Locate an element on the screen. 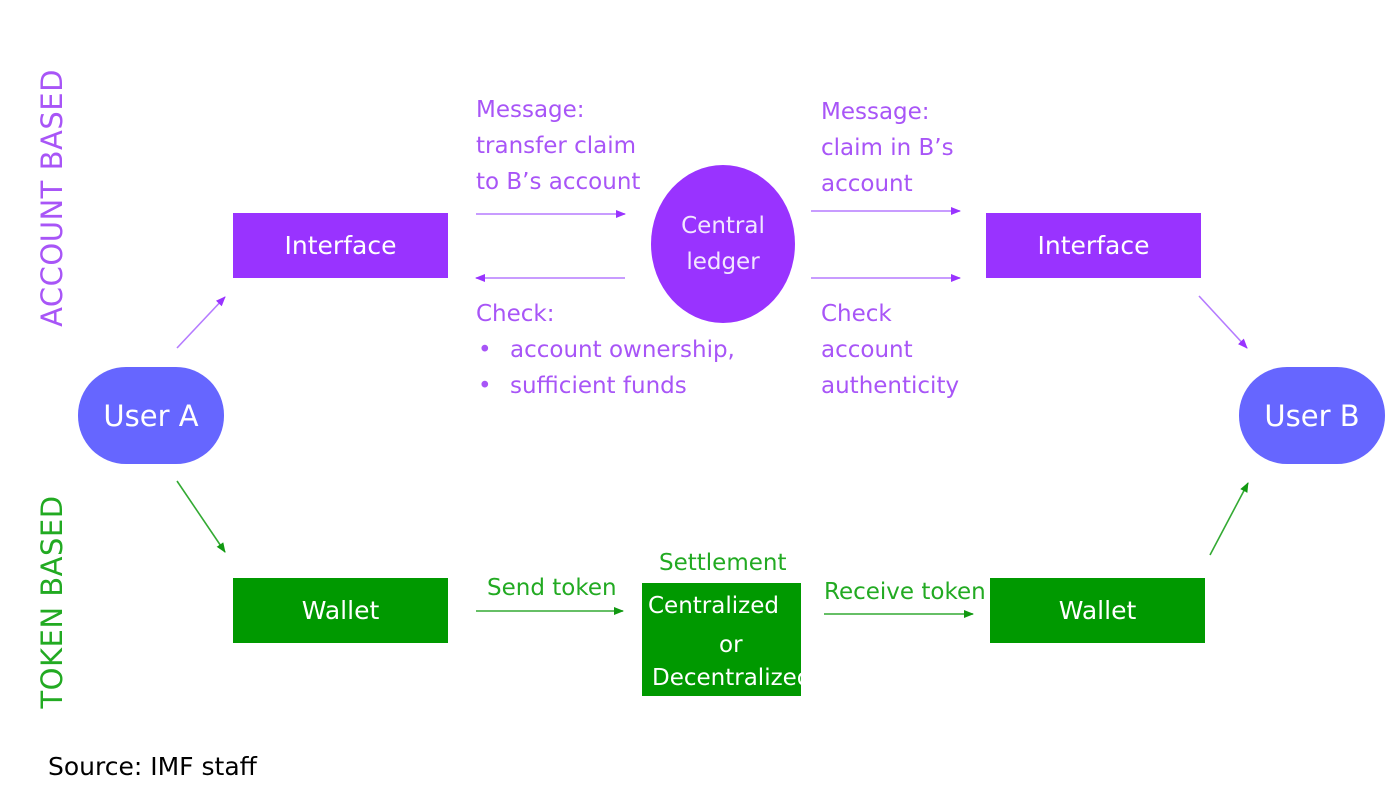 Image resolution: width=1399 pixels, height=804 pixels. send-token-label: Send token is located at coordinates (552, 588).